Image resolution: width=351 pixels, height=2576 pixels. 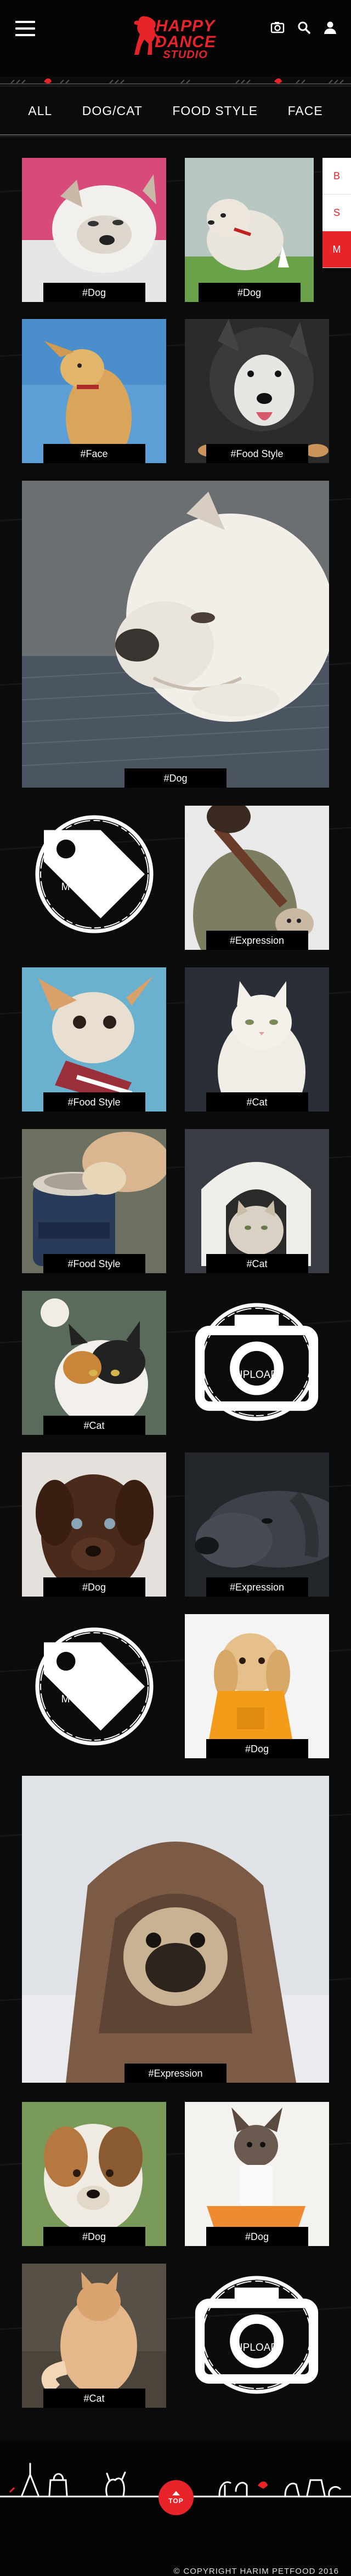 I want to click on site-header: HAPPY DANCE STUDIO, so click(x=175, y=38).